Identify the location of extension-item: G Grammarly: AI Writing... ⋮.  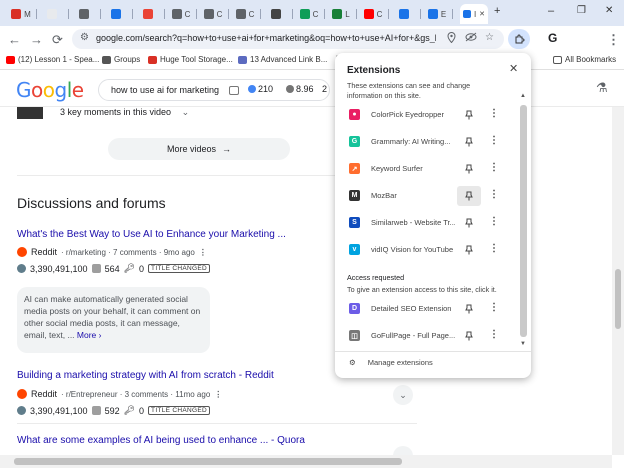
(427, 142).